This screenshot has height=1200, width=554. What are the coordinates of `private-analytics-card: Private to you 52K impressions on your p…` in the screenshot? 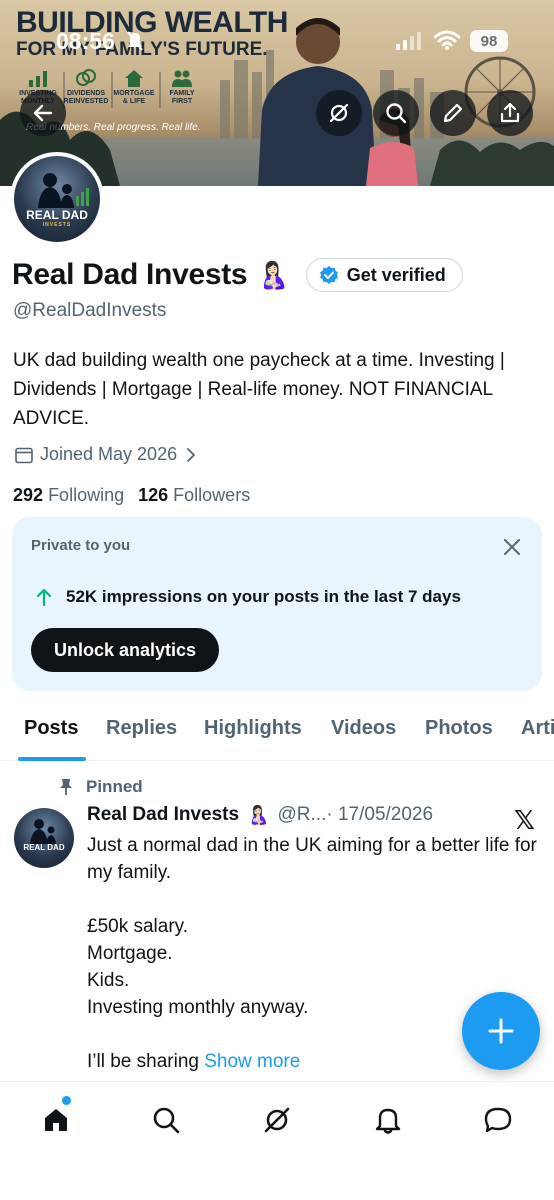 It's located at (277, 604).